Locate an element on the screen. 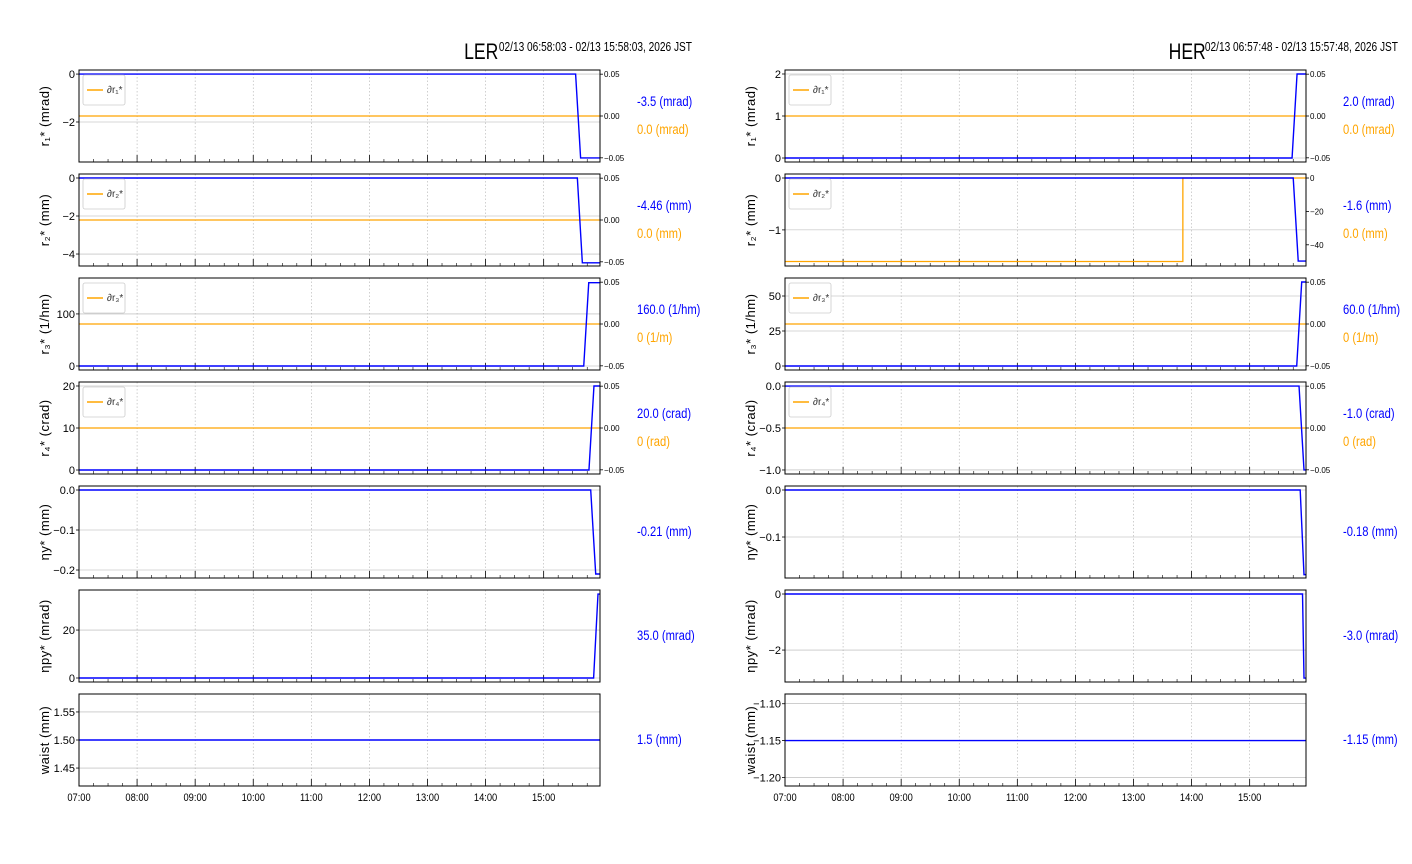  series-line-eta_py is located at coordinates (339, 636).